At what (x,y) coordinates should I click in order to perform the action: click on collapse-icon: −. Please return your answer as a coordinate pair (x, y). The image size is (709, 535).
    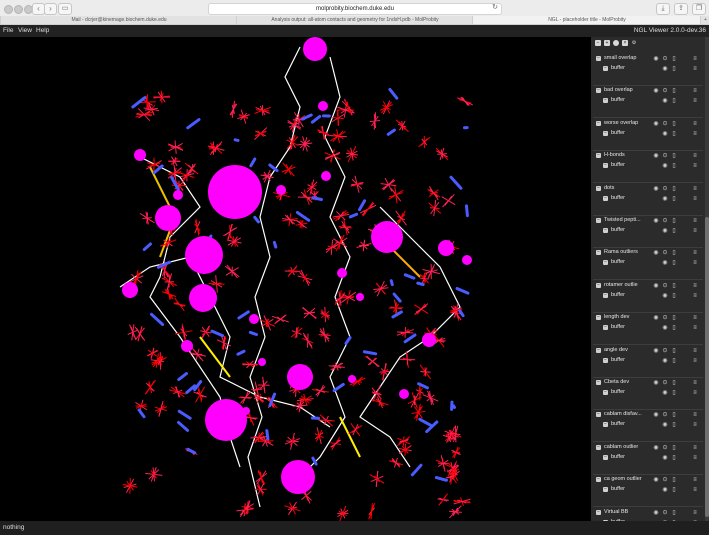
    Looking at the image, I should click on (598, 43).